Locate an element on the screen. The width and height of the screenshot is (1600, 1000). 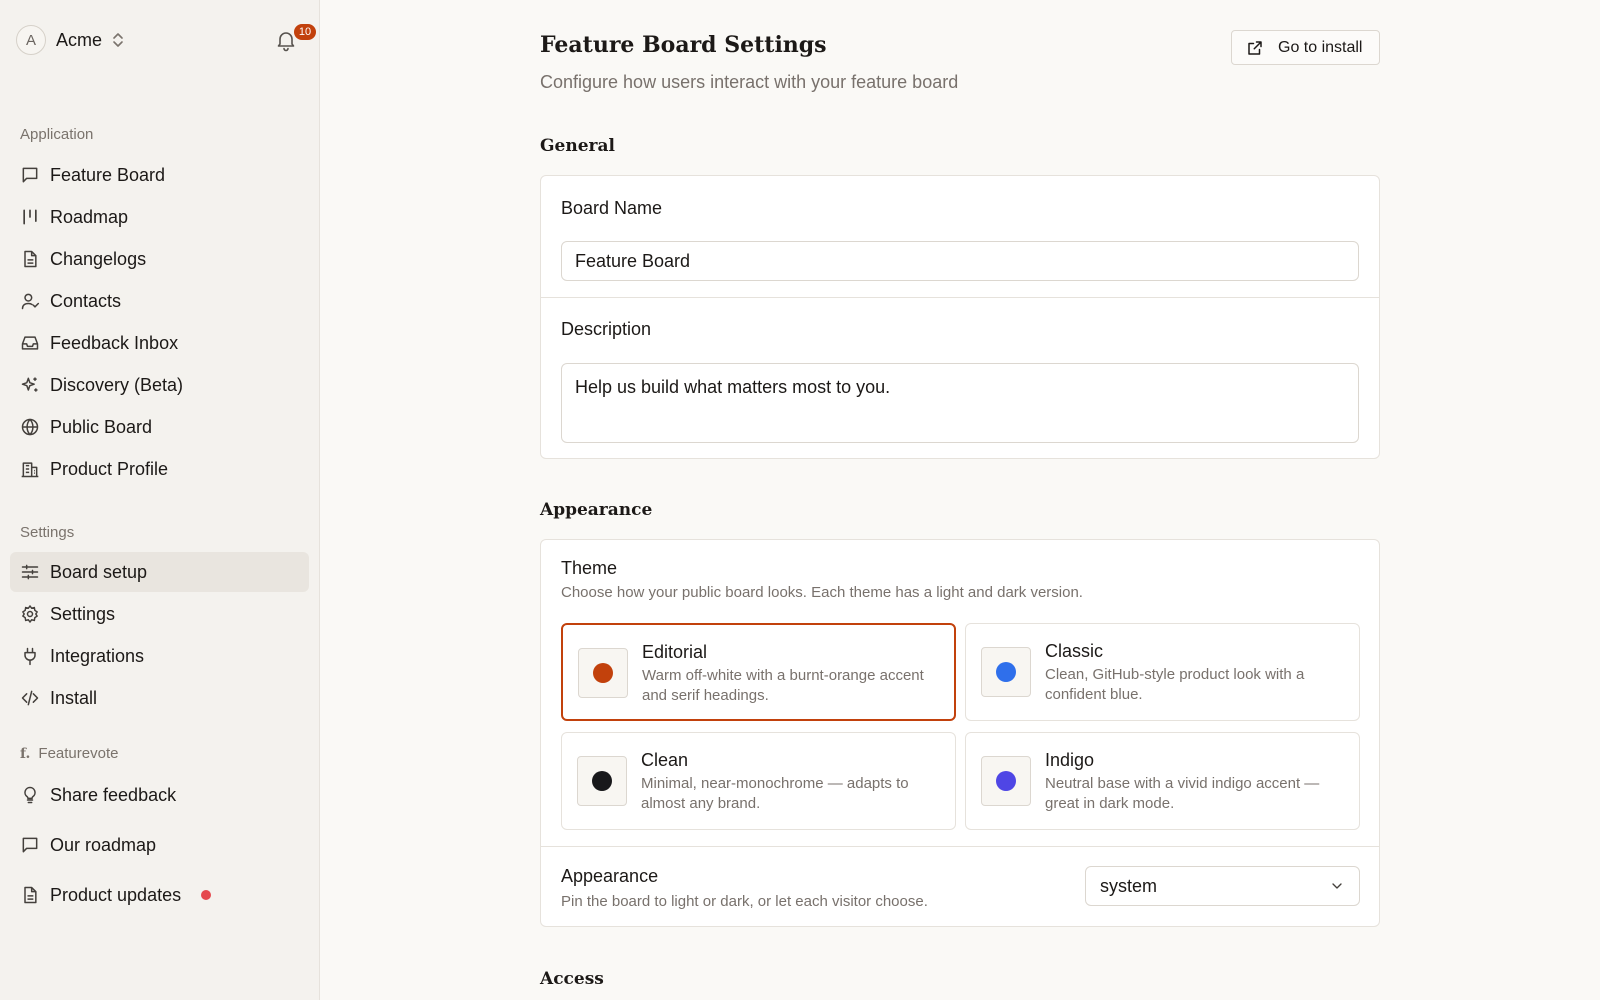
access-heading: Access is located at coordinates (572, 979).